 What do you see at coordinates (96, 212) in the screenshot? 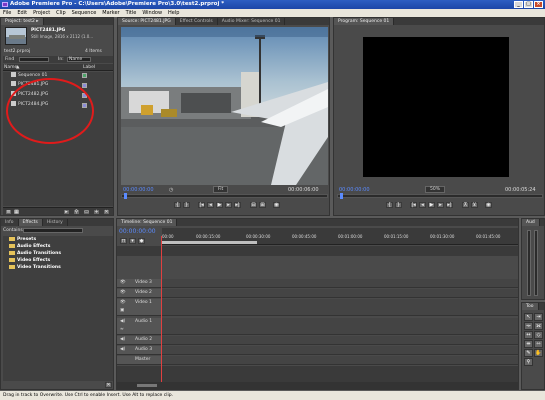
I see `new-item-icon: +` at bounding box center [96, 212].